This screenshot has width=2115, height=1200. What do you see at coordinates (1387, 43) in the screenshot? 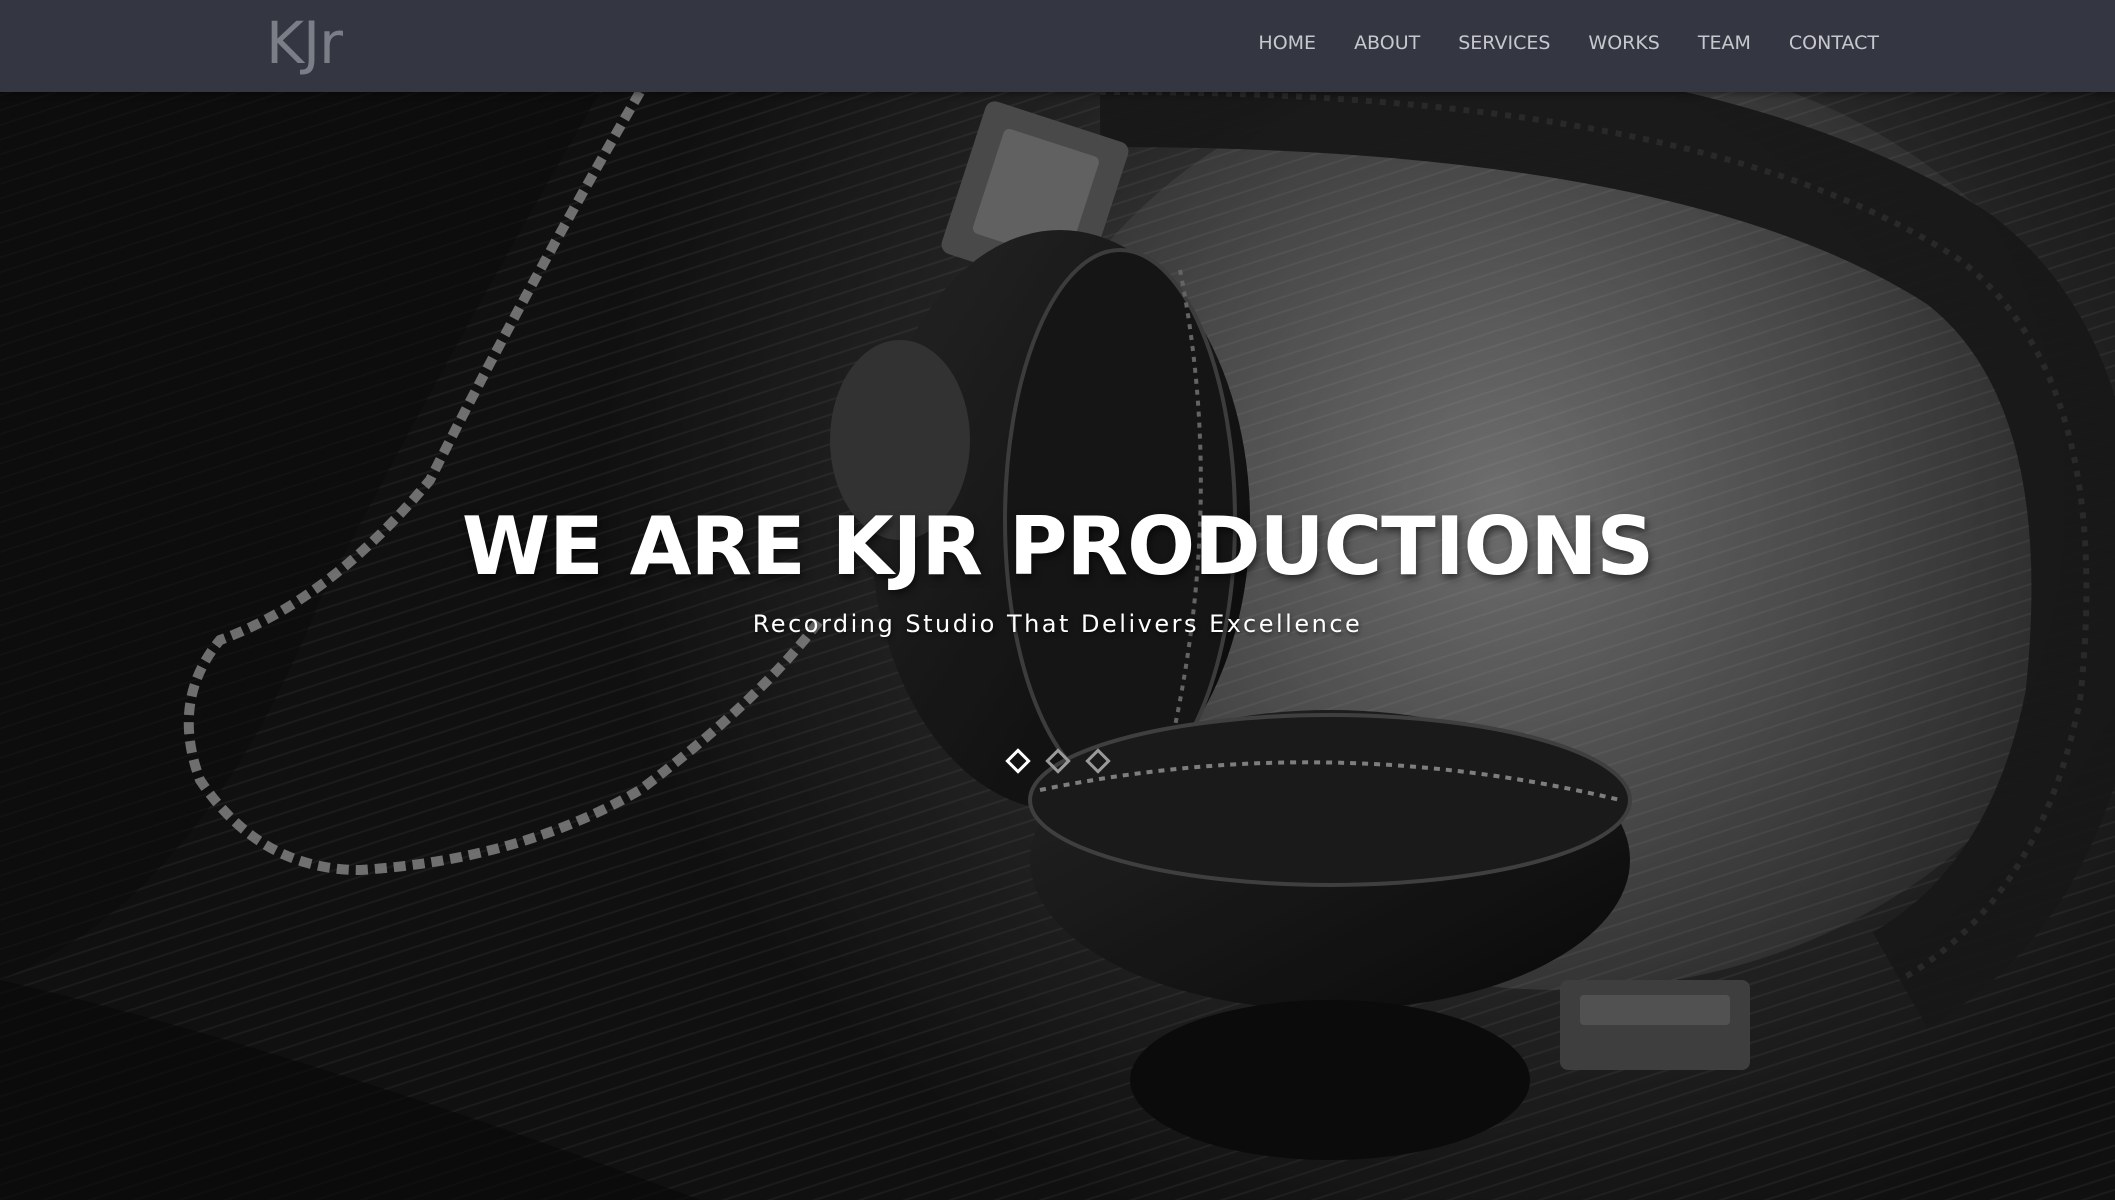
I see `nav-item-about: ABOUT` at bounding box center [1387, 43].